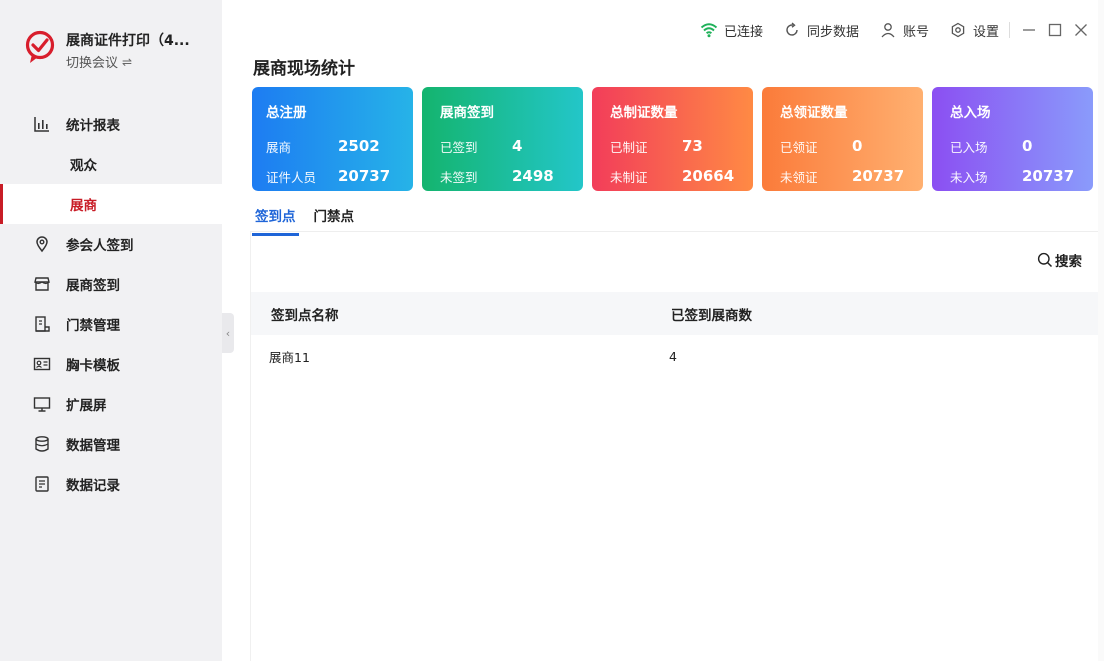 The width and height of the screenshot is (1104, 661). Describe the element at coordinates (711, 315) in the screenshot. I see `column-header-count: 已签到展商数` at that location.